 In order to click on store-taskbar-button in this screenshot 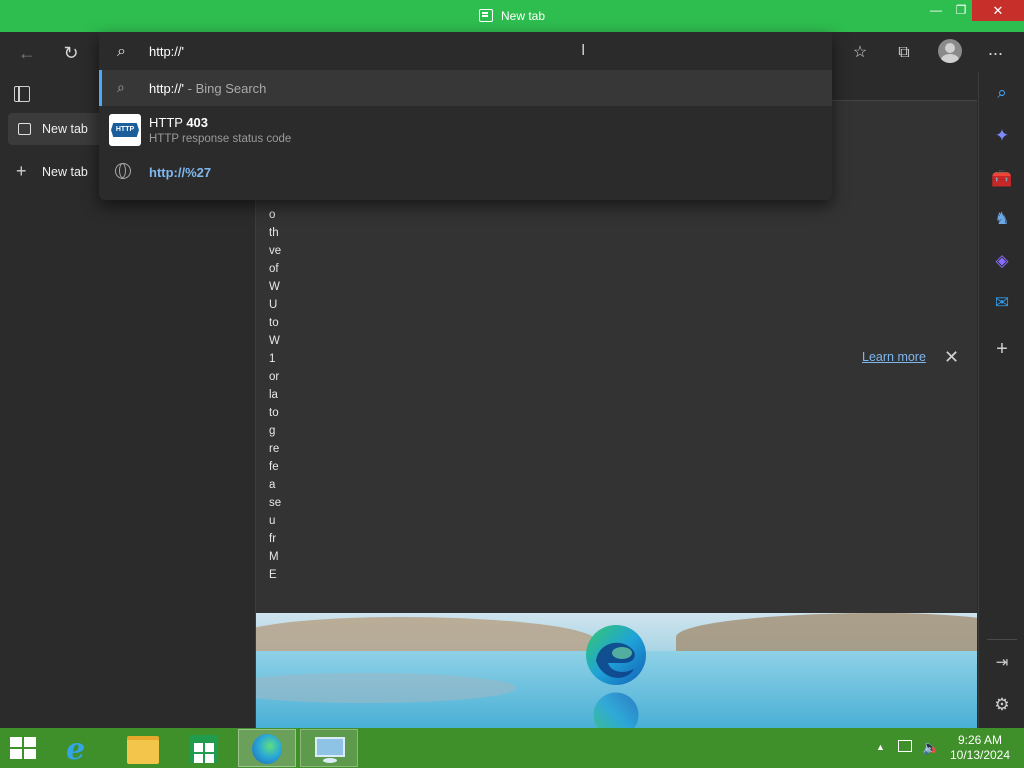, I will do `click(205, 748)`.